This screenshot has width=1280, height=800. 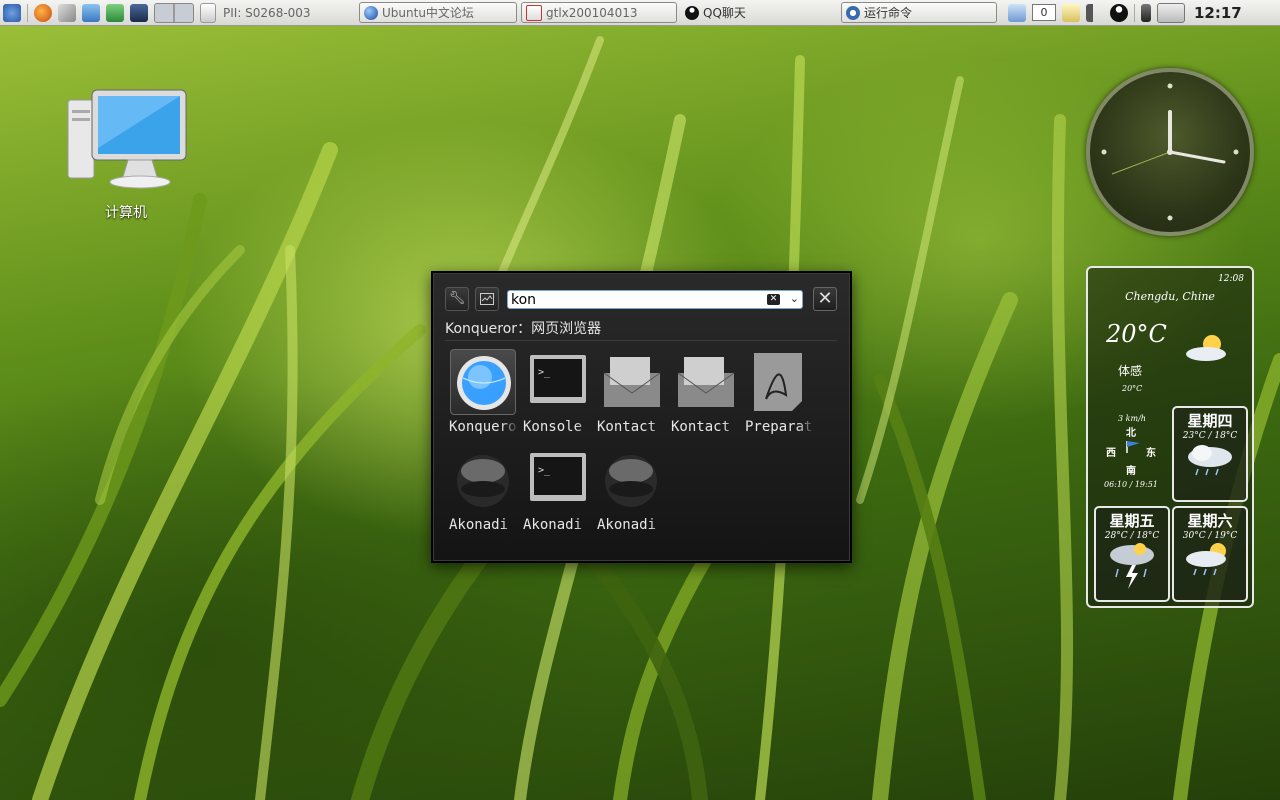 What do you see at coordinates (1132, 521) in the screenshot?
I see `forecast-day-name: 星期五` at bounding box center [1132, 521].